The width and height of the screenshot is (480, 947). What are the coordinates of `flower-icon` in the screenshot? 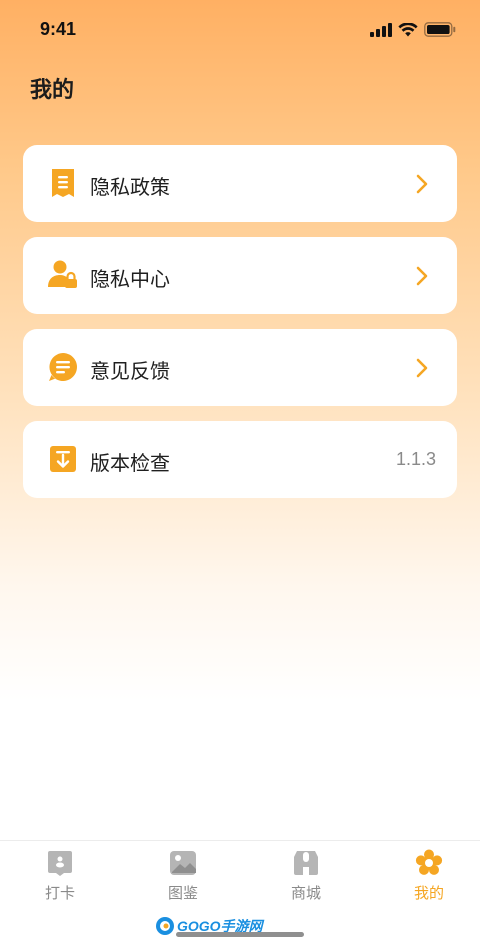 It's located at (429, 862).